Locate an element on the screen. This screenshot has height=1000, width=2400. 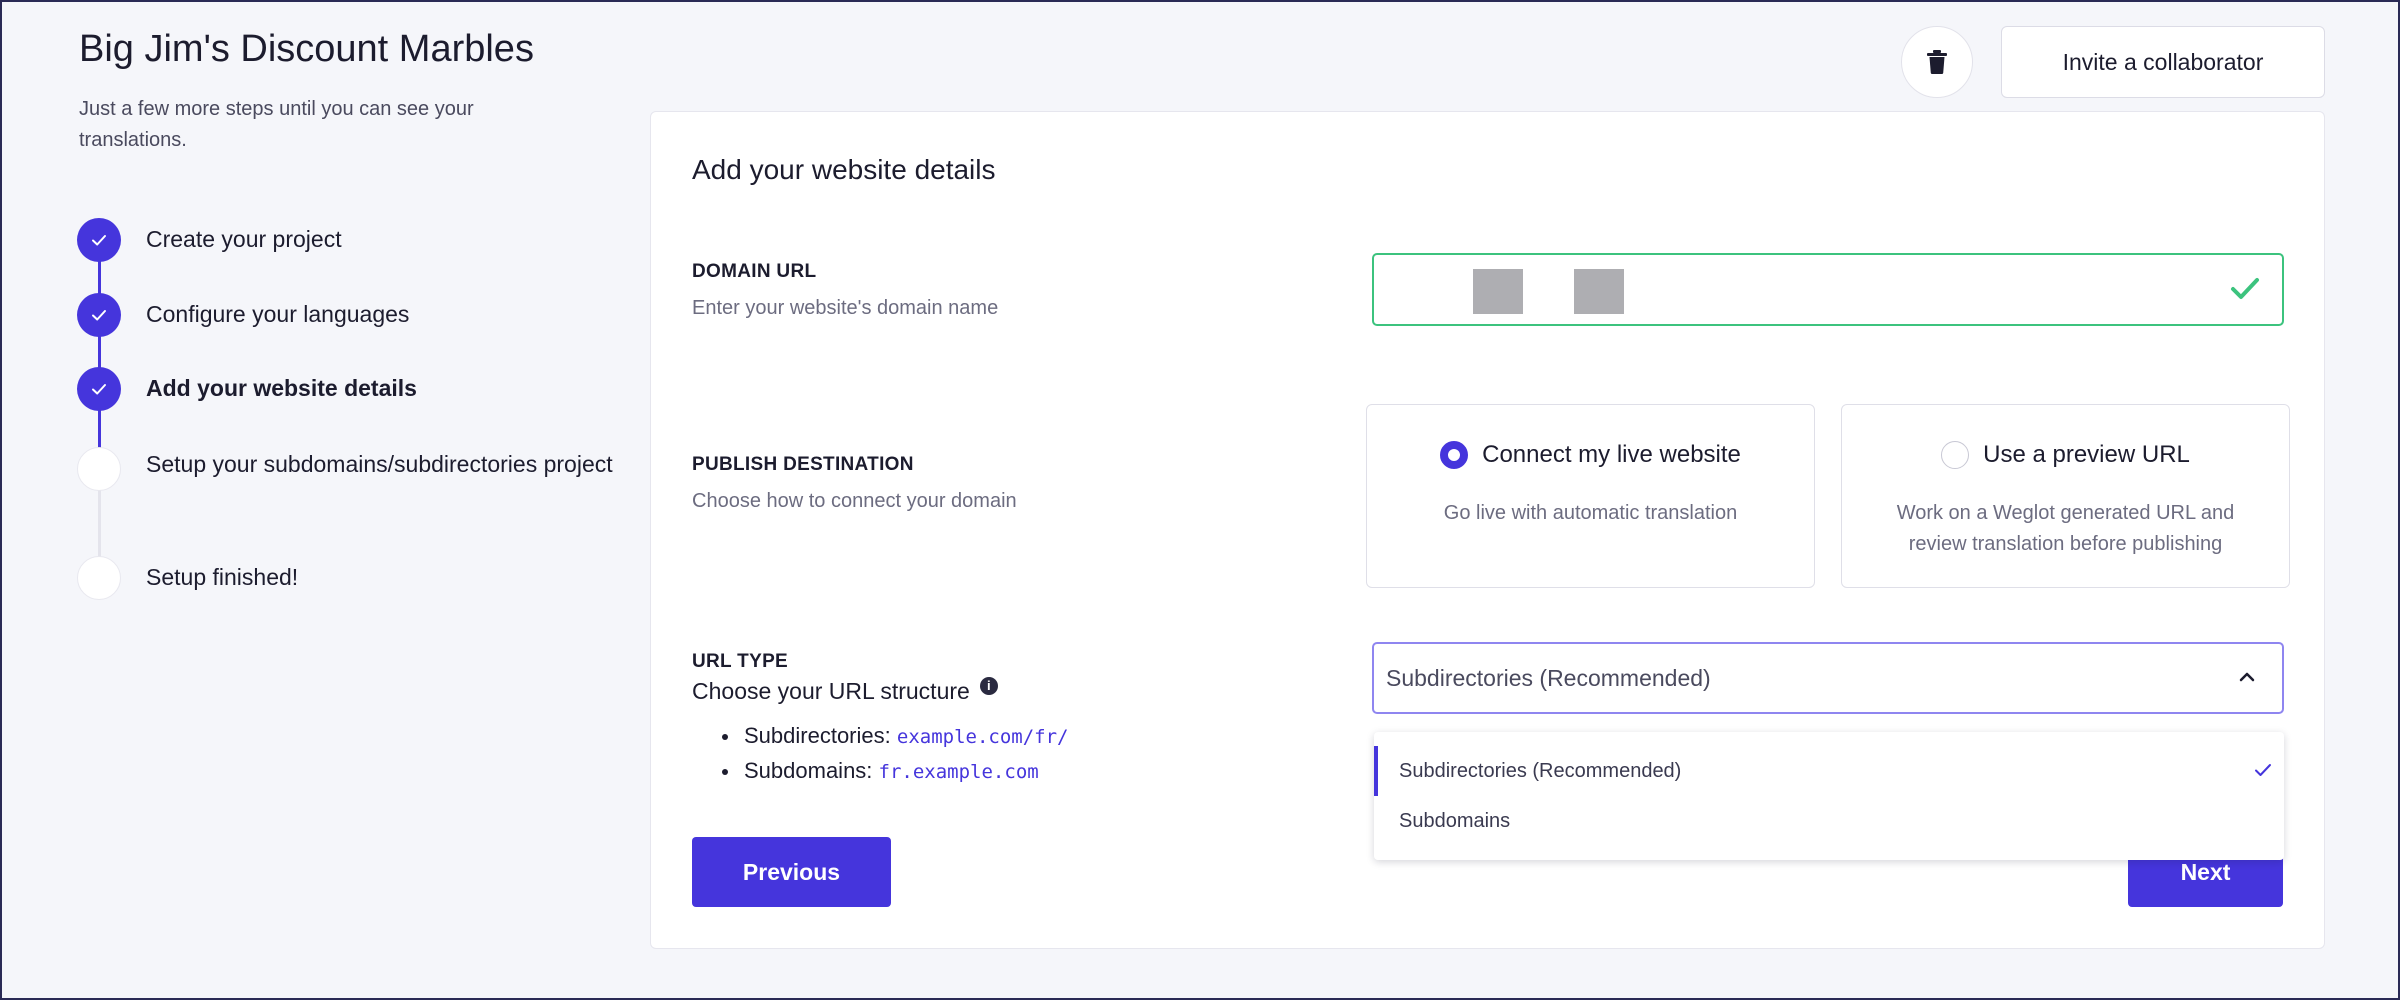
card-title: Add your website details is located at coordinates (844, 169).